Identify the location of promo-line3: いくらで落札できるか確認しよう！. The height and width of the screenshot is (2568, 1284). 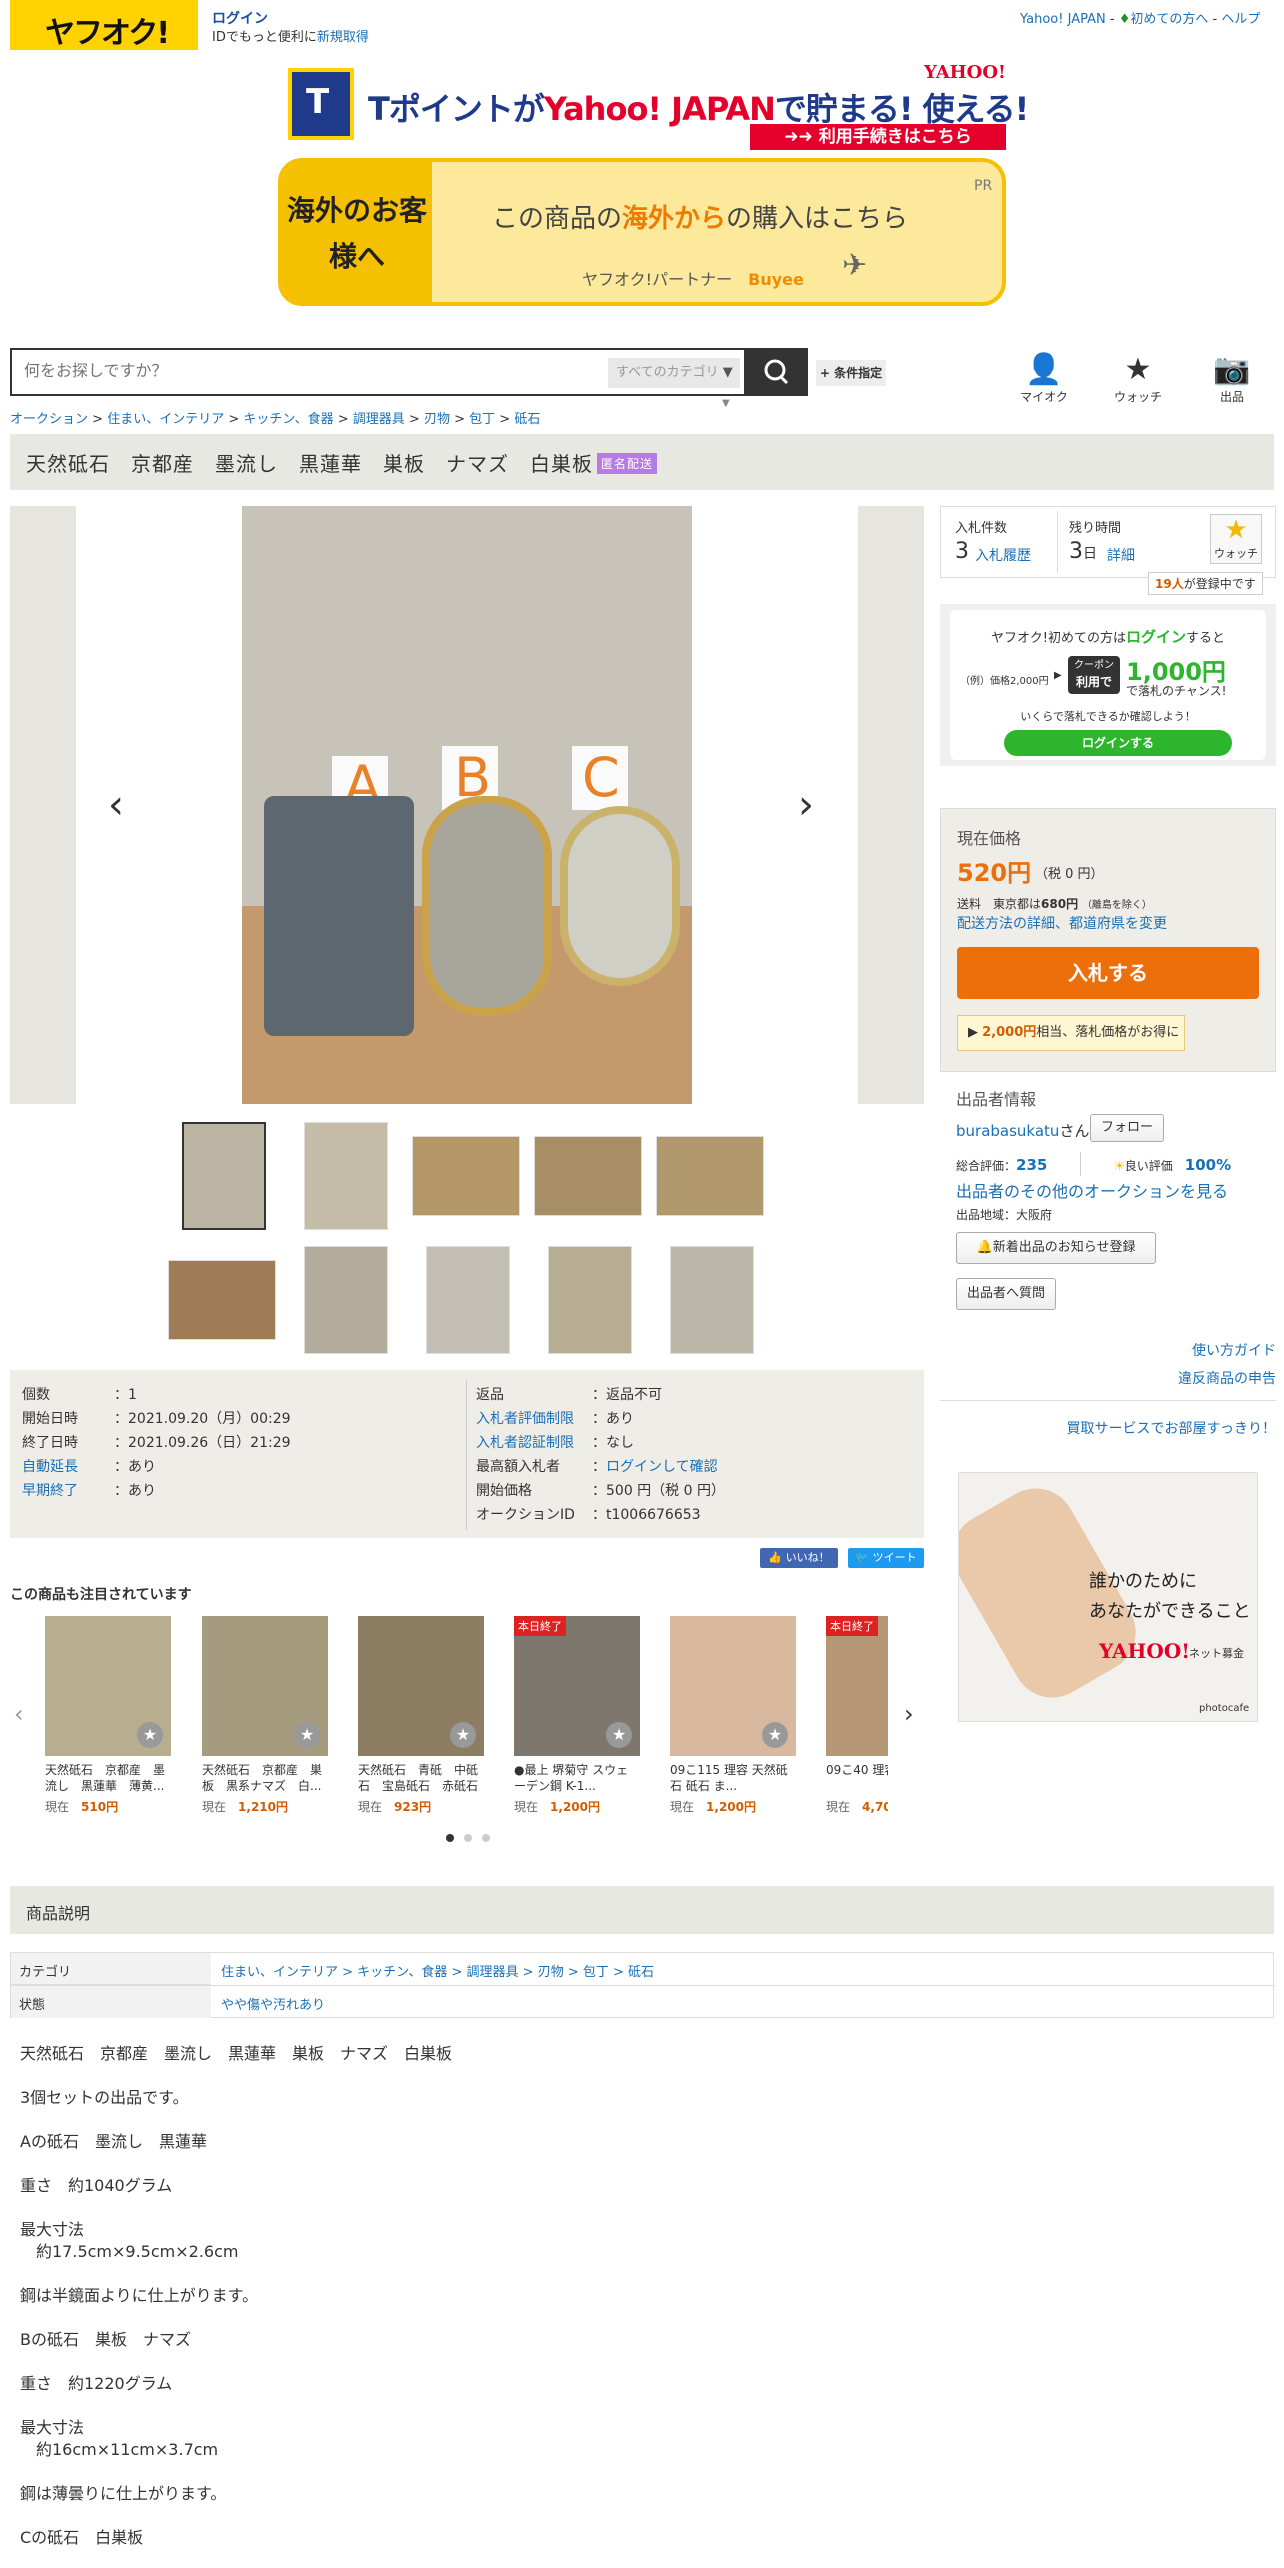
(1108, 716).